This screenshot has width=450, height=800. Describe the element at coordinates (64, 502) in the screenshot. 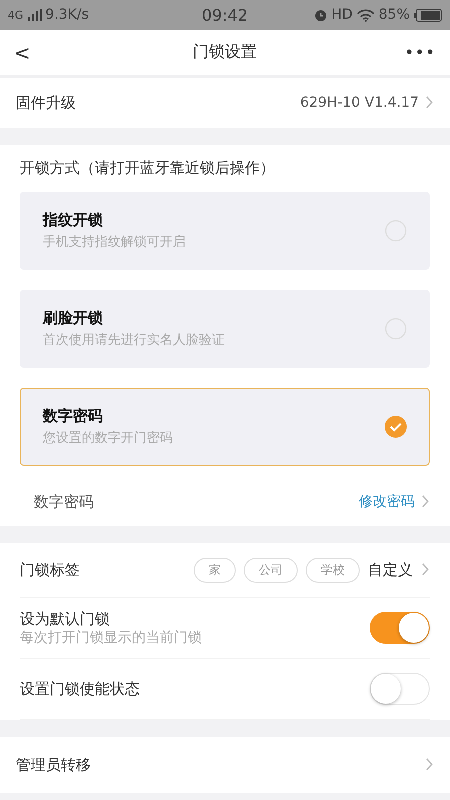

I see `password-label: 数字密码` at that location.